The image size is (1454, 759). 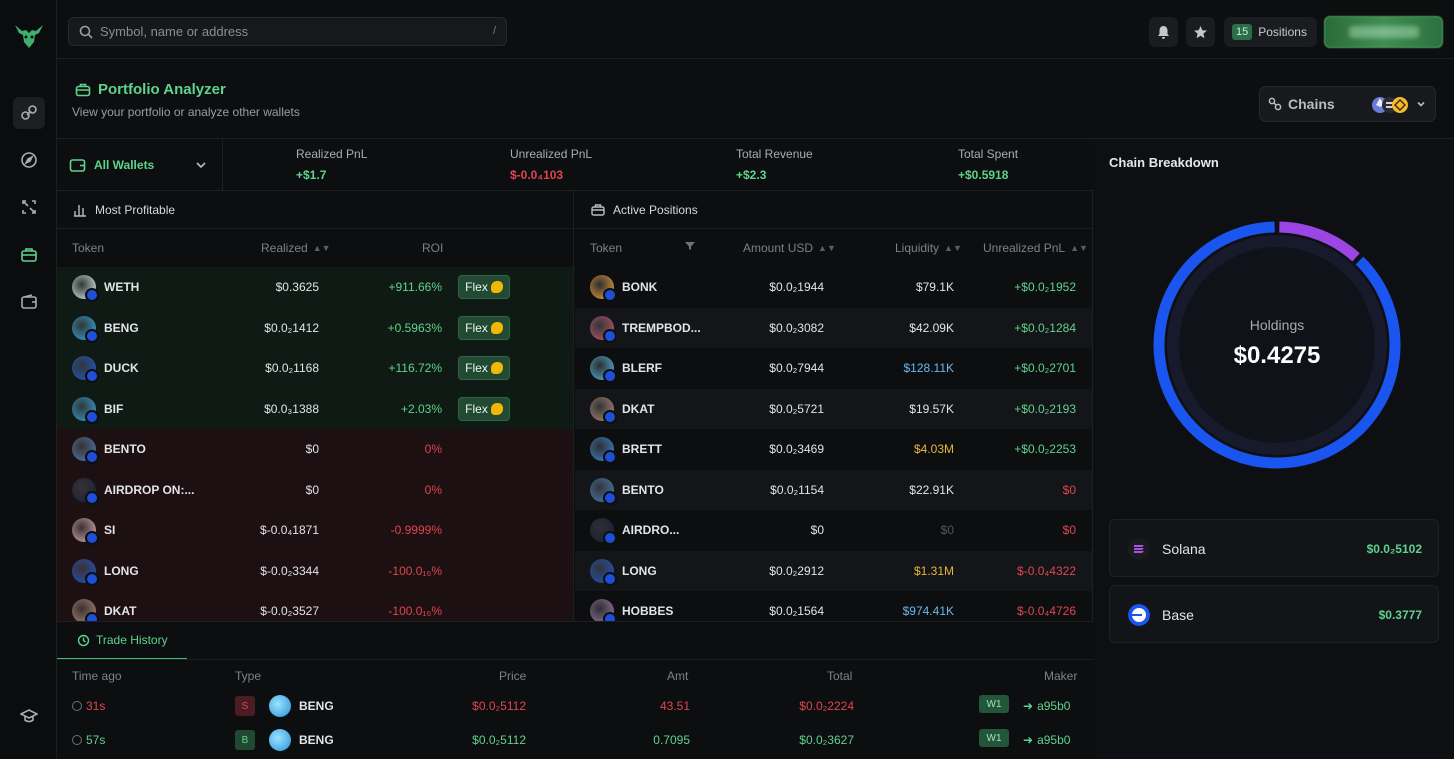 I want to click on table-row: BENTO $0 0%, so click(x=315, y=449).